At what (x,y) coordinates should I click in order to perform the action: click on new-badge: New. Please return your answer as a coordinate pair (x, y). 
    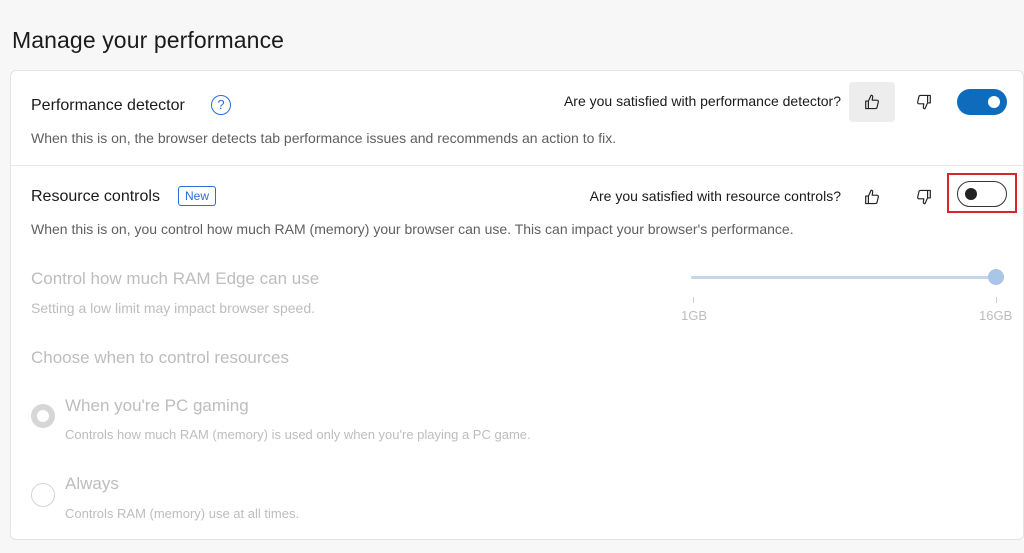
    Looking at the image, I should click on (197, 196).